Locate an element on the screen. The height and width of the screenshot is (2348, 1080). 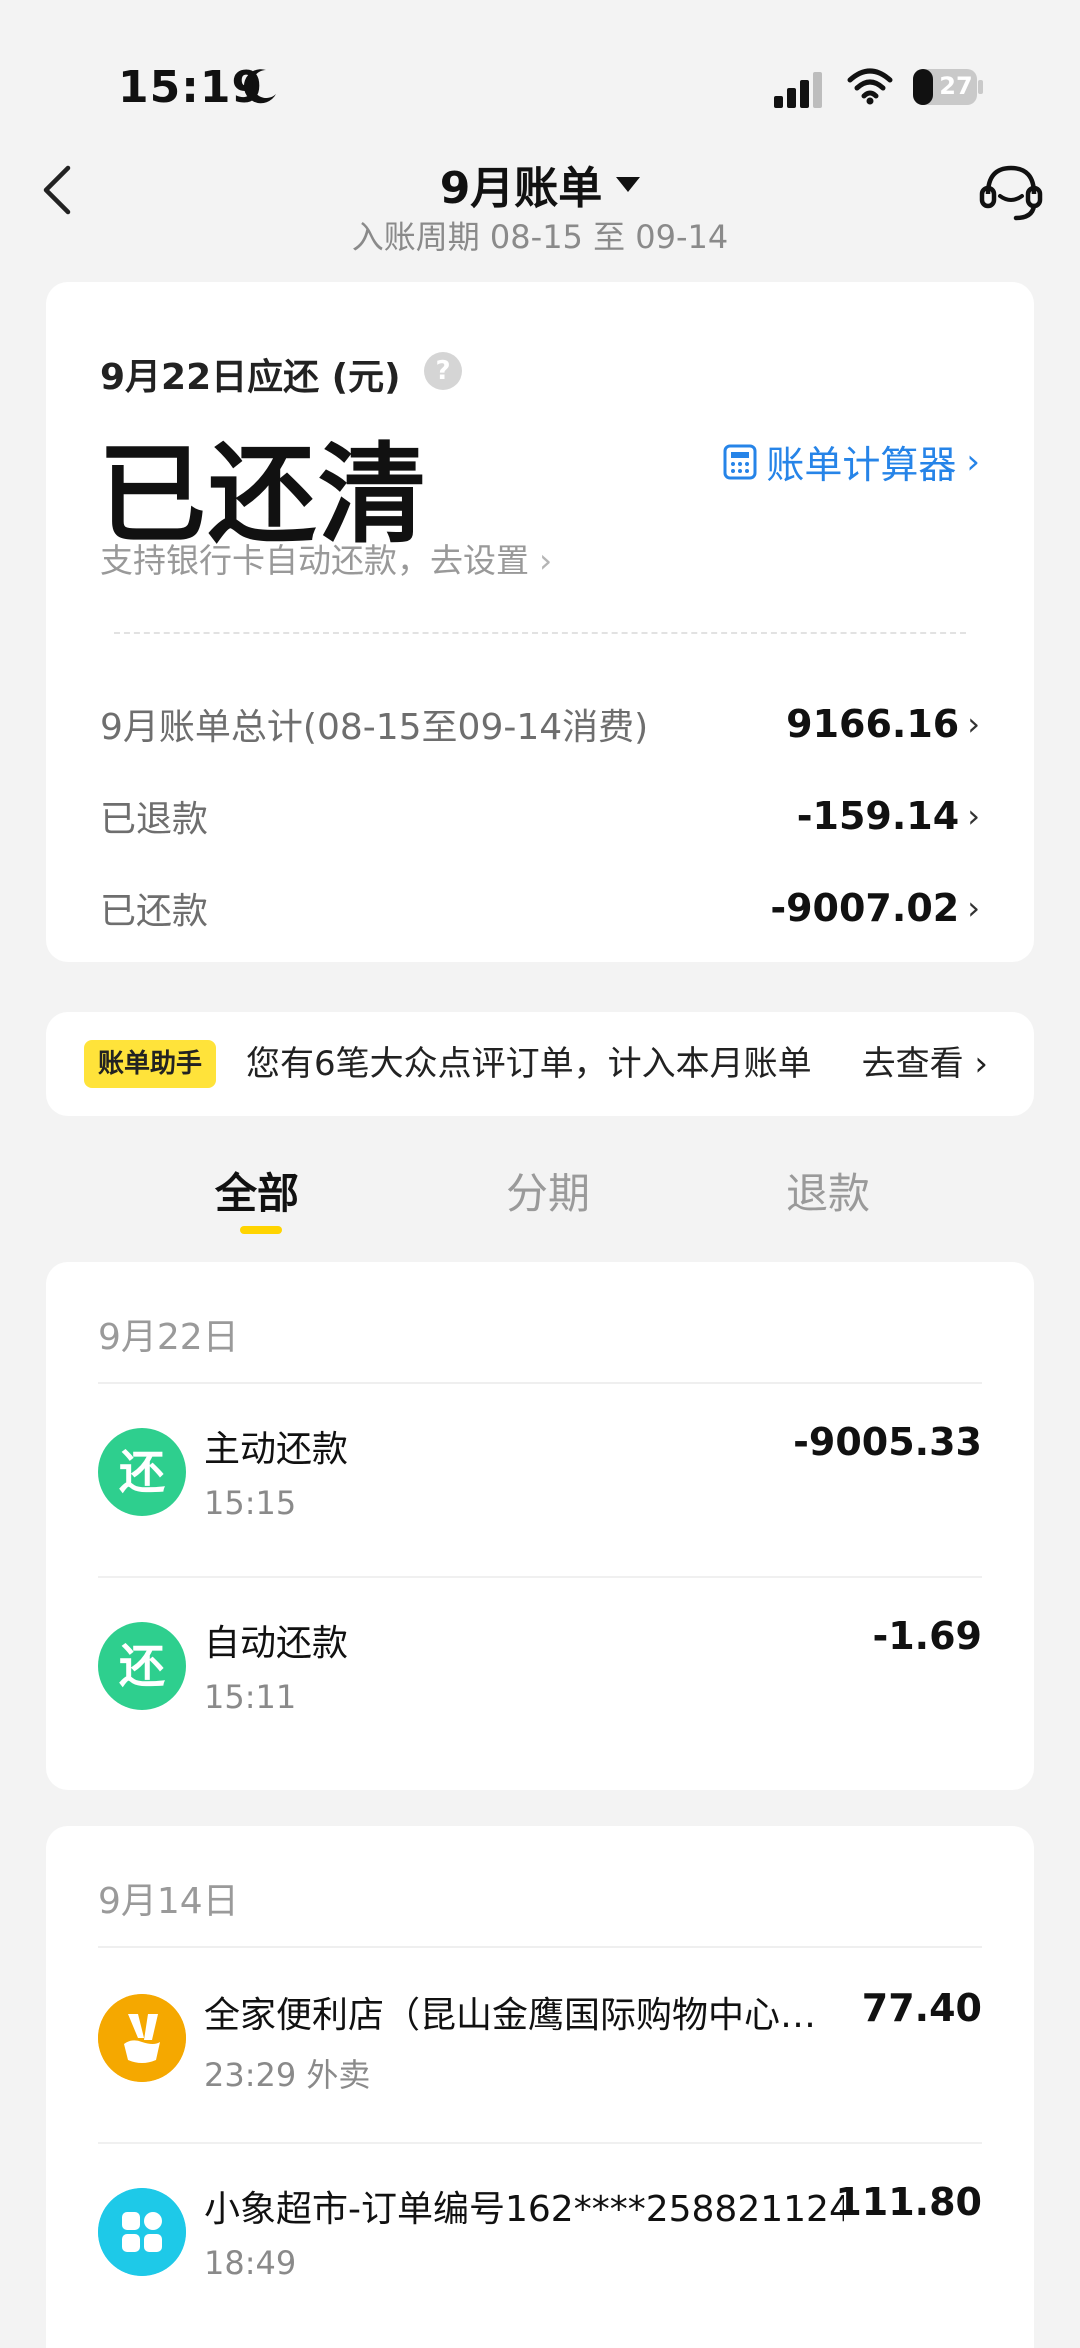
transaction-time: 18:49 is located at coordinates (250, 2263).